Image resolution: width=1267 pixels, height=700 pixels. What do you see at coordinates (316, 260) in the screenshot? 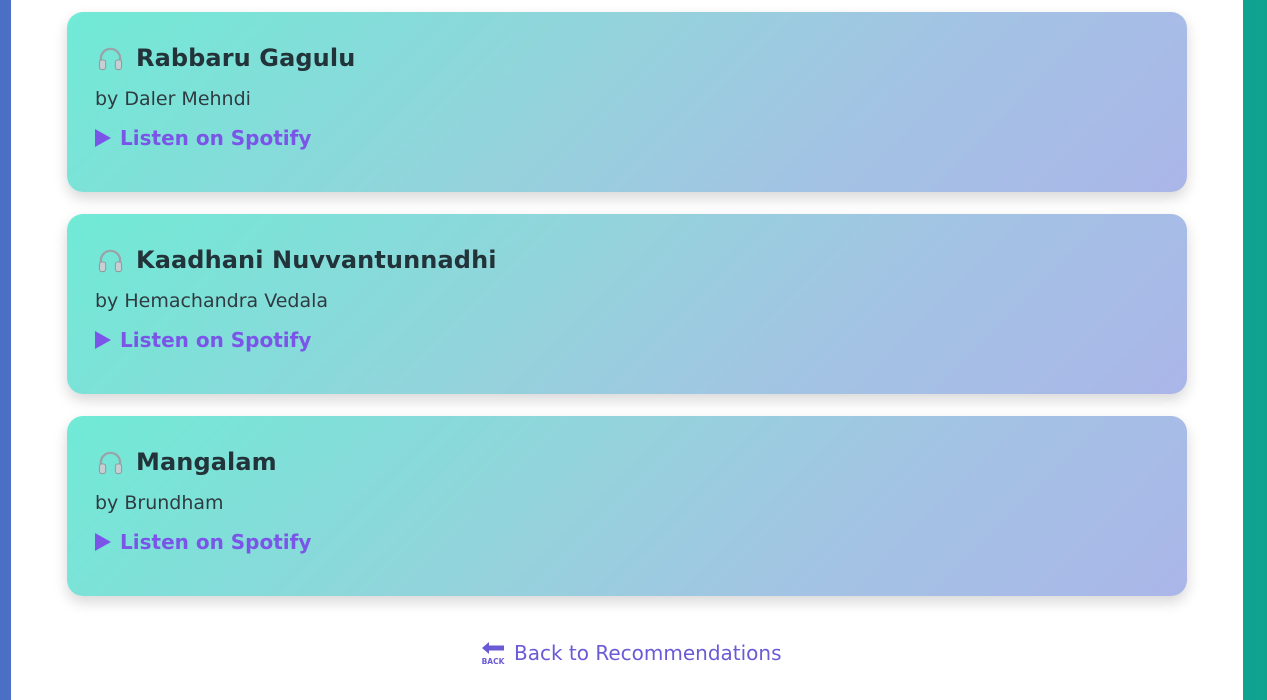
I see `song-title: Kaadhani Nuvvantunnadhi` at bounding box center [316, 260].